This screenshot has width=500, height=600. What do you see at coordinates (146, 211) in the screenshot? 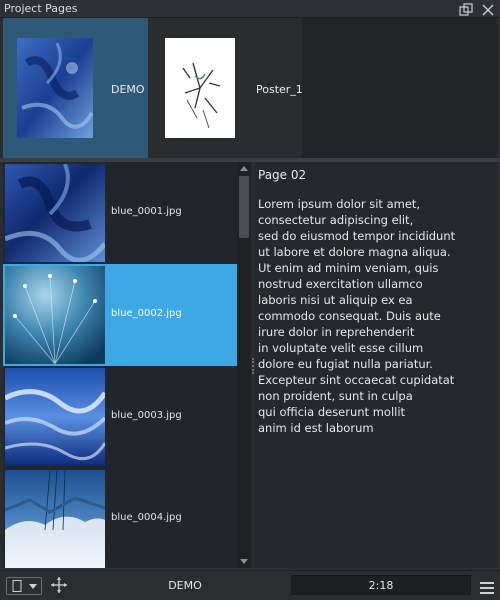
I see `image-filename: blue_0001.jpg` at bounding box center [146, 211].